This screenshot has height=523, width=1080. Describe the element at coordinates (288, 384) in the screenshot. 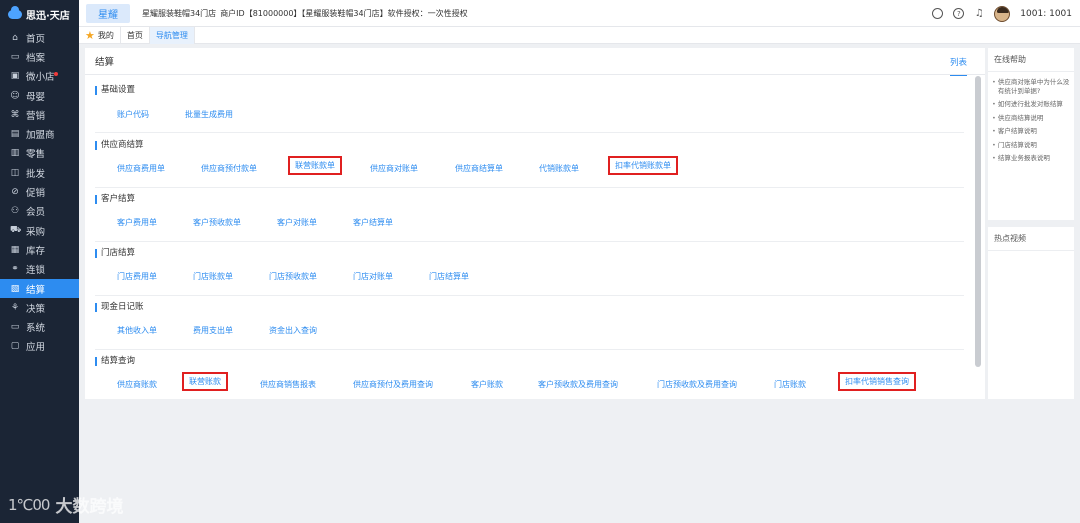

I see `link-supplier-sales-report: 供应商销售报表` at that location.